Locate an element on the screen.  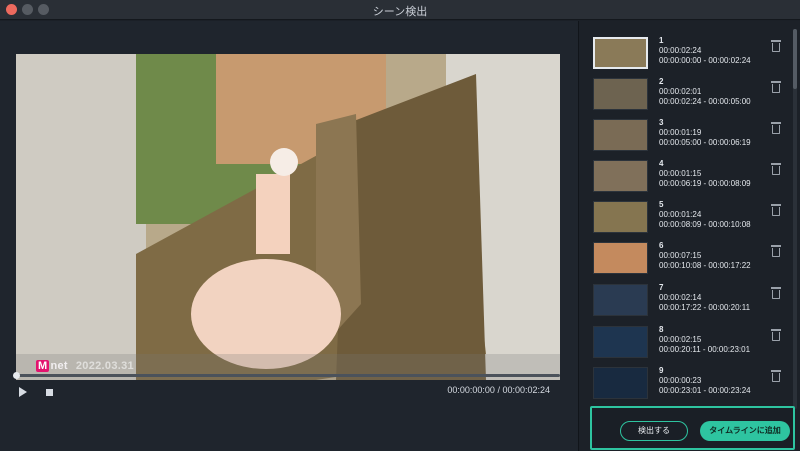
scene-number: 1 is located at coordinates (661, 40).